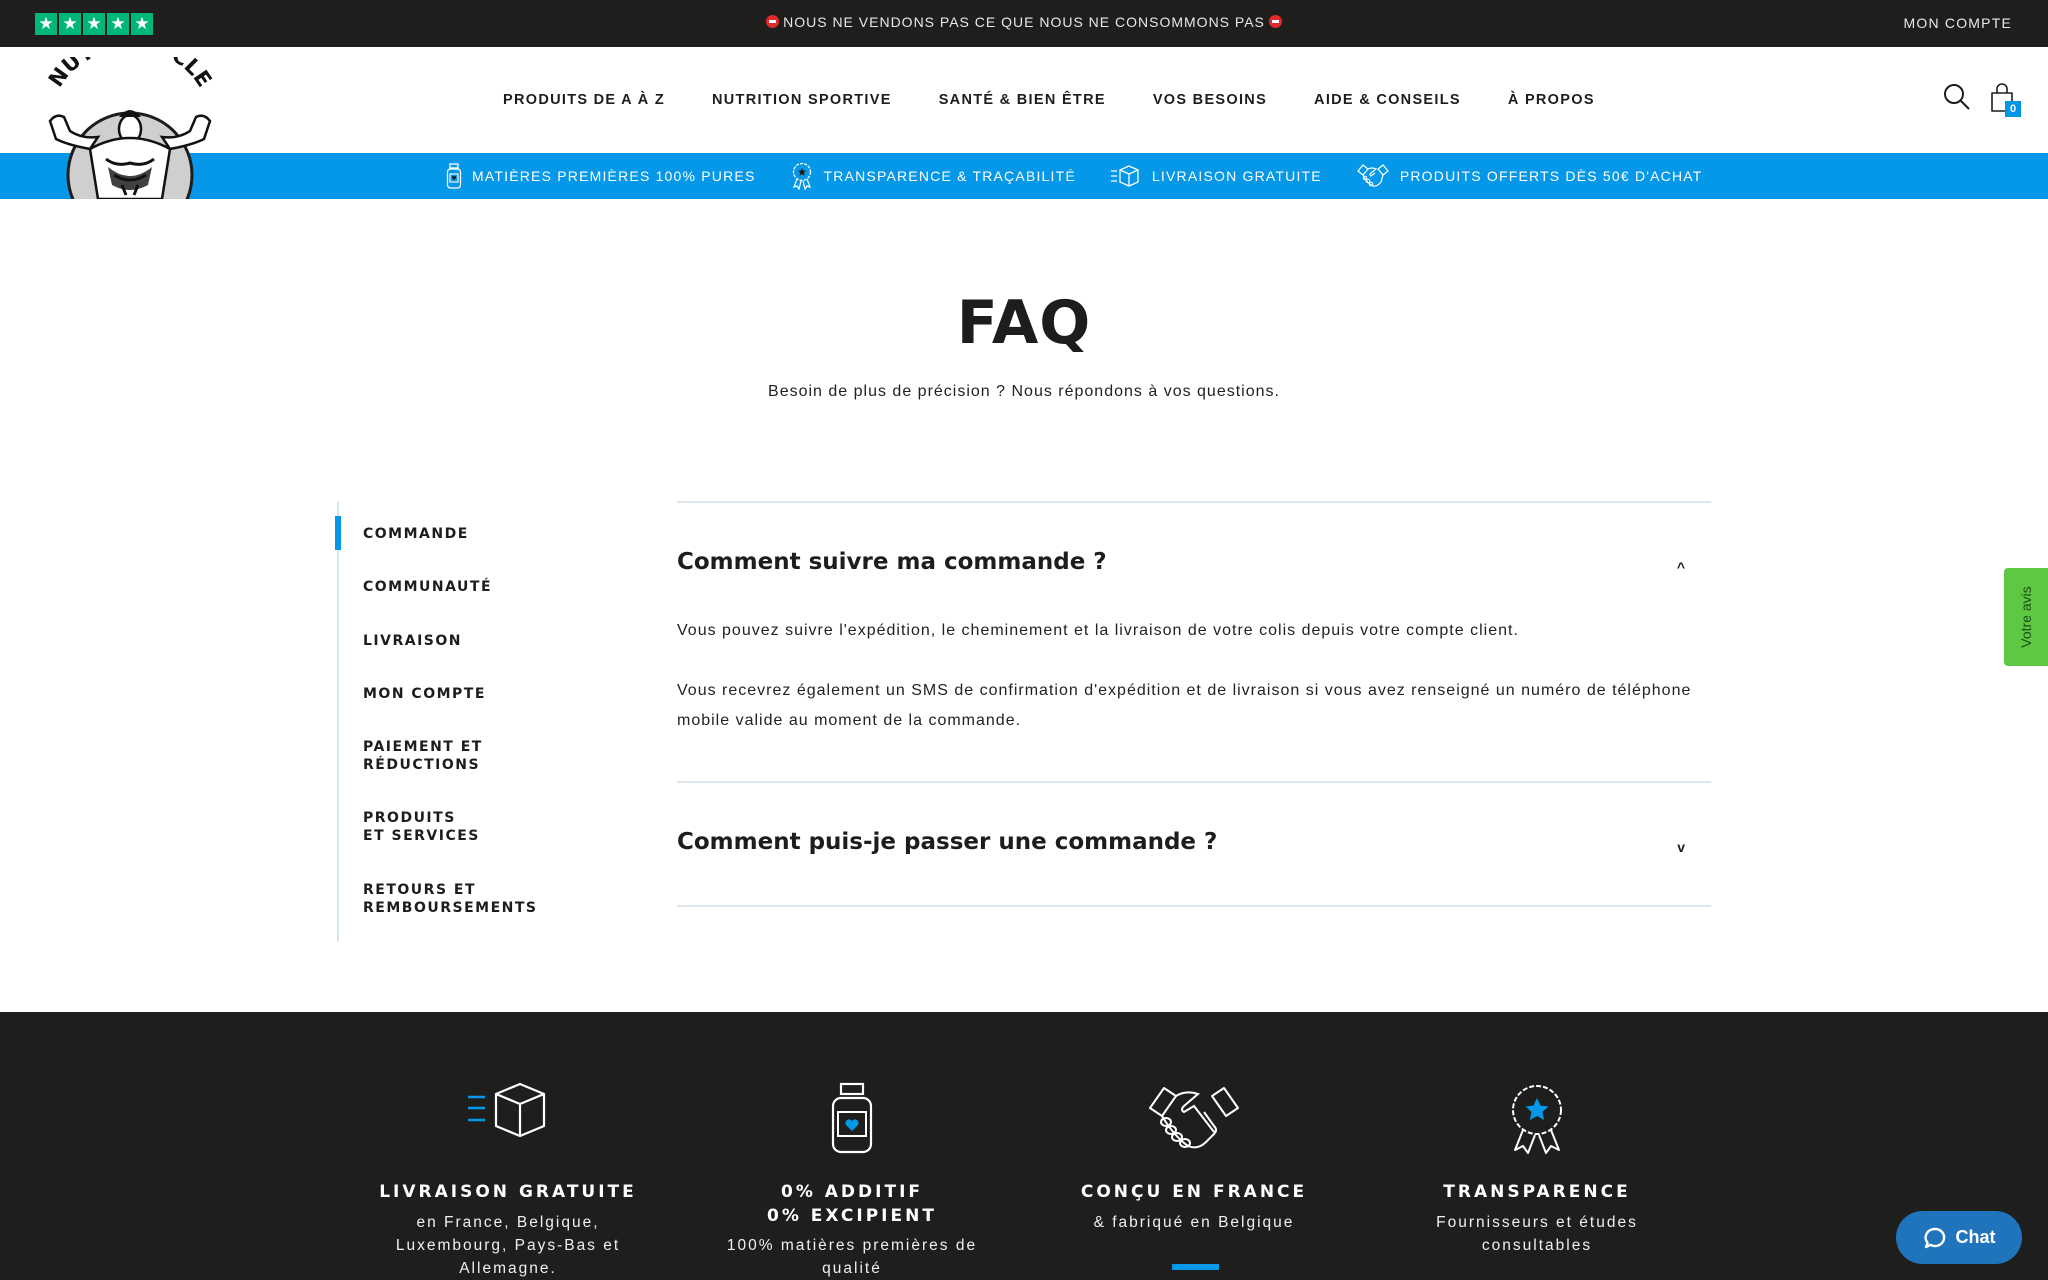 This screenshot has height=1280, width=2048. What do you see at coordinates (1537, 1192) in the screenshot?
I see `feature-title: TRANSPARENCE` at bounding box center [1537, 1192].